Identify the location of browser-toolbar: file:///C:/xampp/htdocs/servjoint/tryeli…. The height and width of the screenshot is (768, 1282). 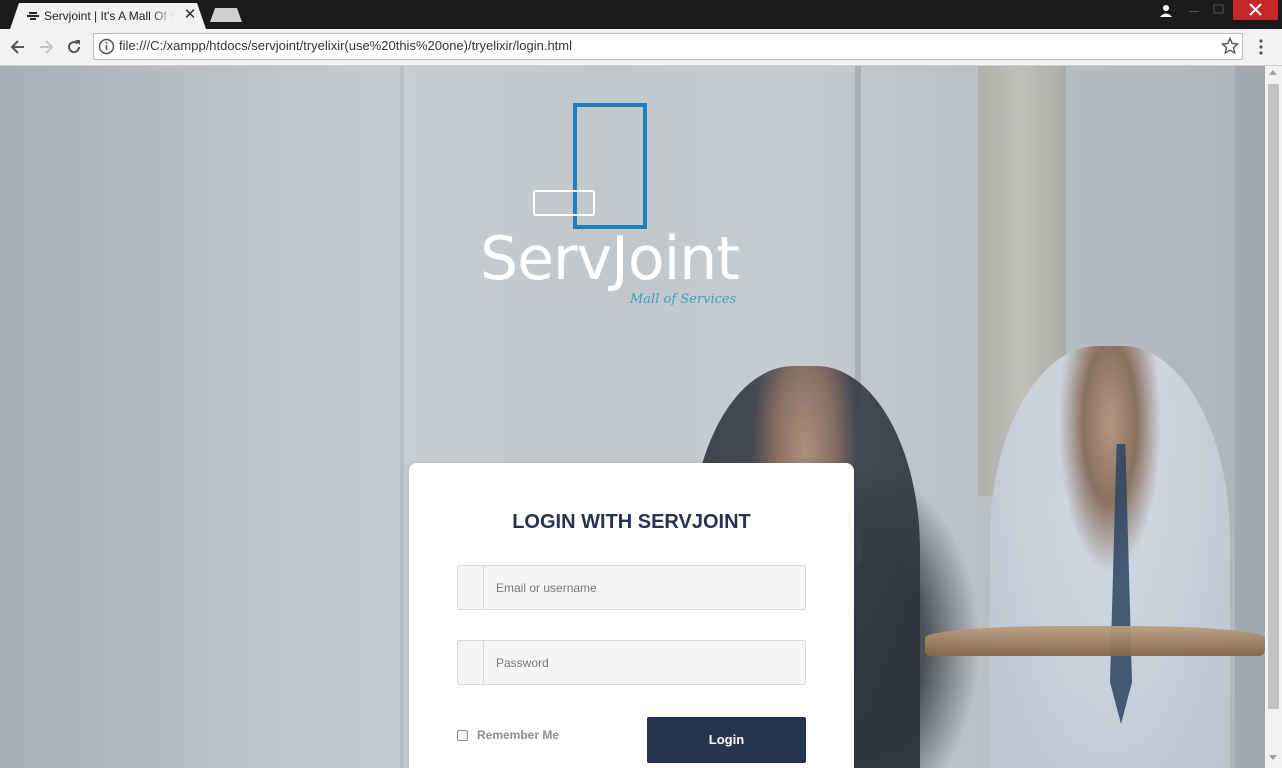
(641, 47).